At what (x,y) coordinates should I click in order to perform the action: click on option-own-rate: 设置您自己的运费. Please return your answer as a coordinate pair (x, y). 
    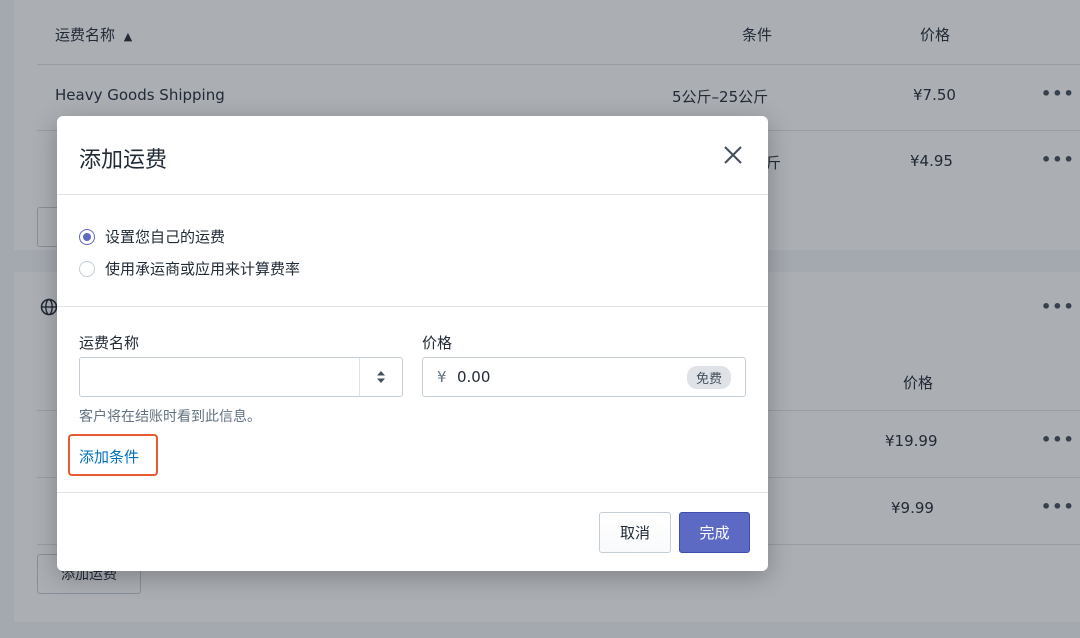
    Looking at the image, I should click on (152, 236).